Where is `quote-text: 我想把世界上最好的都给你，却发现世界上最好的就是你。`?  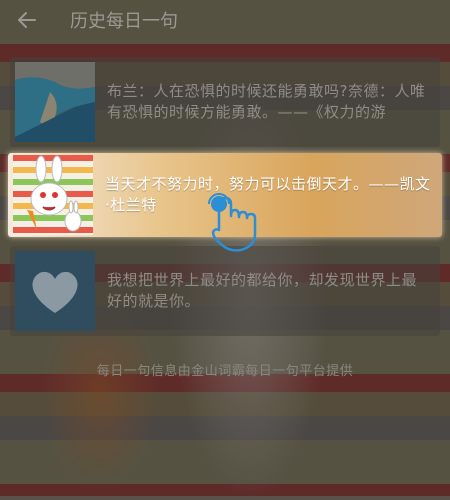 quote-text: 我想把世界上最好的都给你，却发现世界上最好的就是你。 is located at coordinates (262, 290).